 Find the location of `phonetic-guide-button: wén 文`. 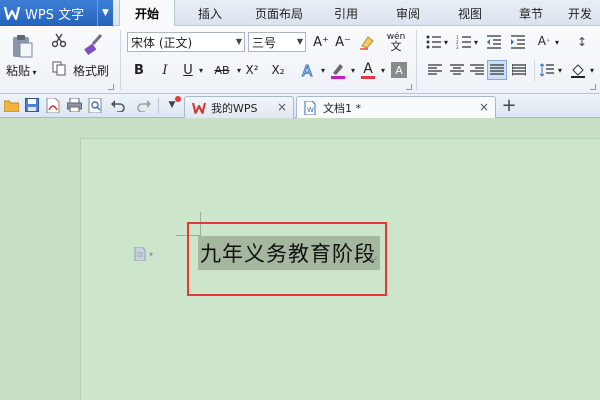

phonetic-guide-button: wén 文 is located at coordinates (396, 42).